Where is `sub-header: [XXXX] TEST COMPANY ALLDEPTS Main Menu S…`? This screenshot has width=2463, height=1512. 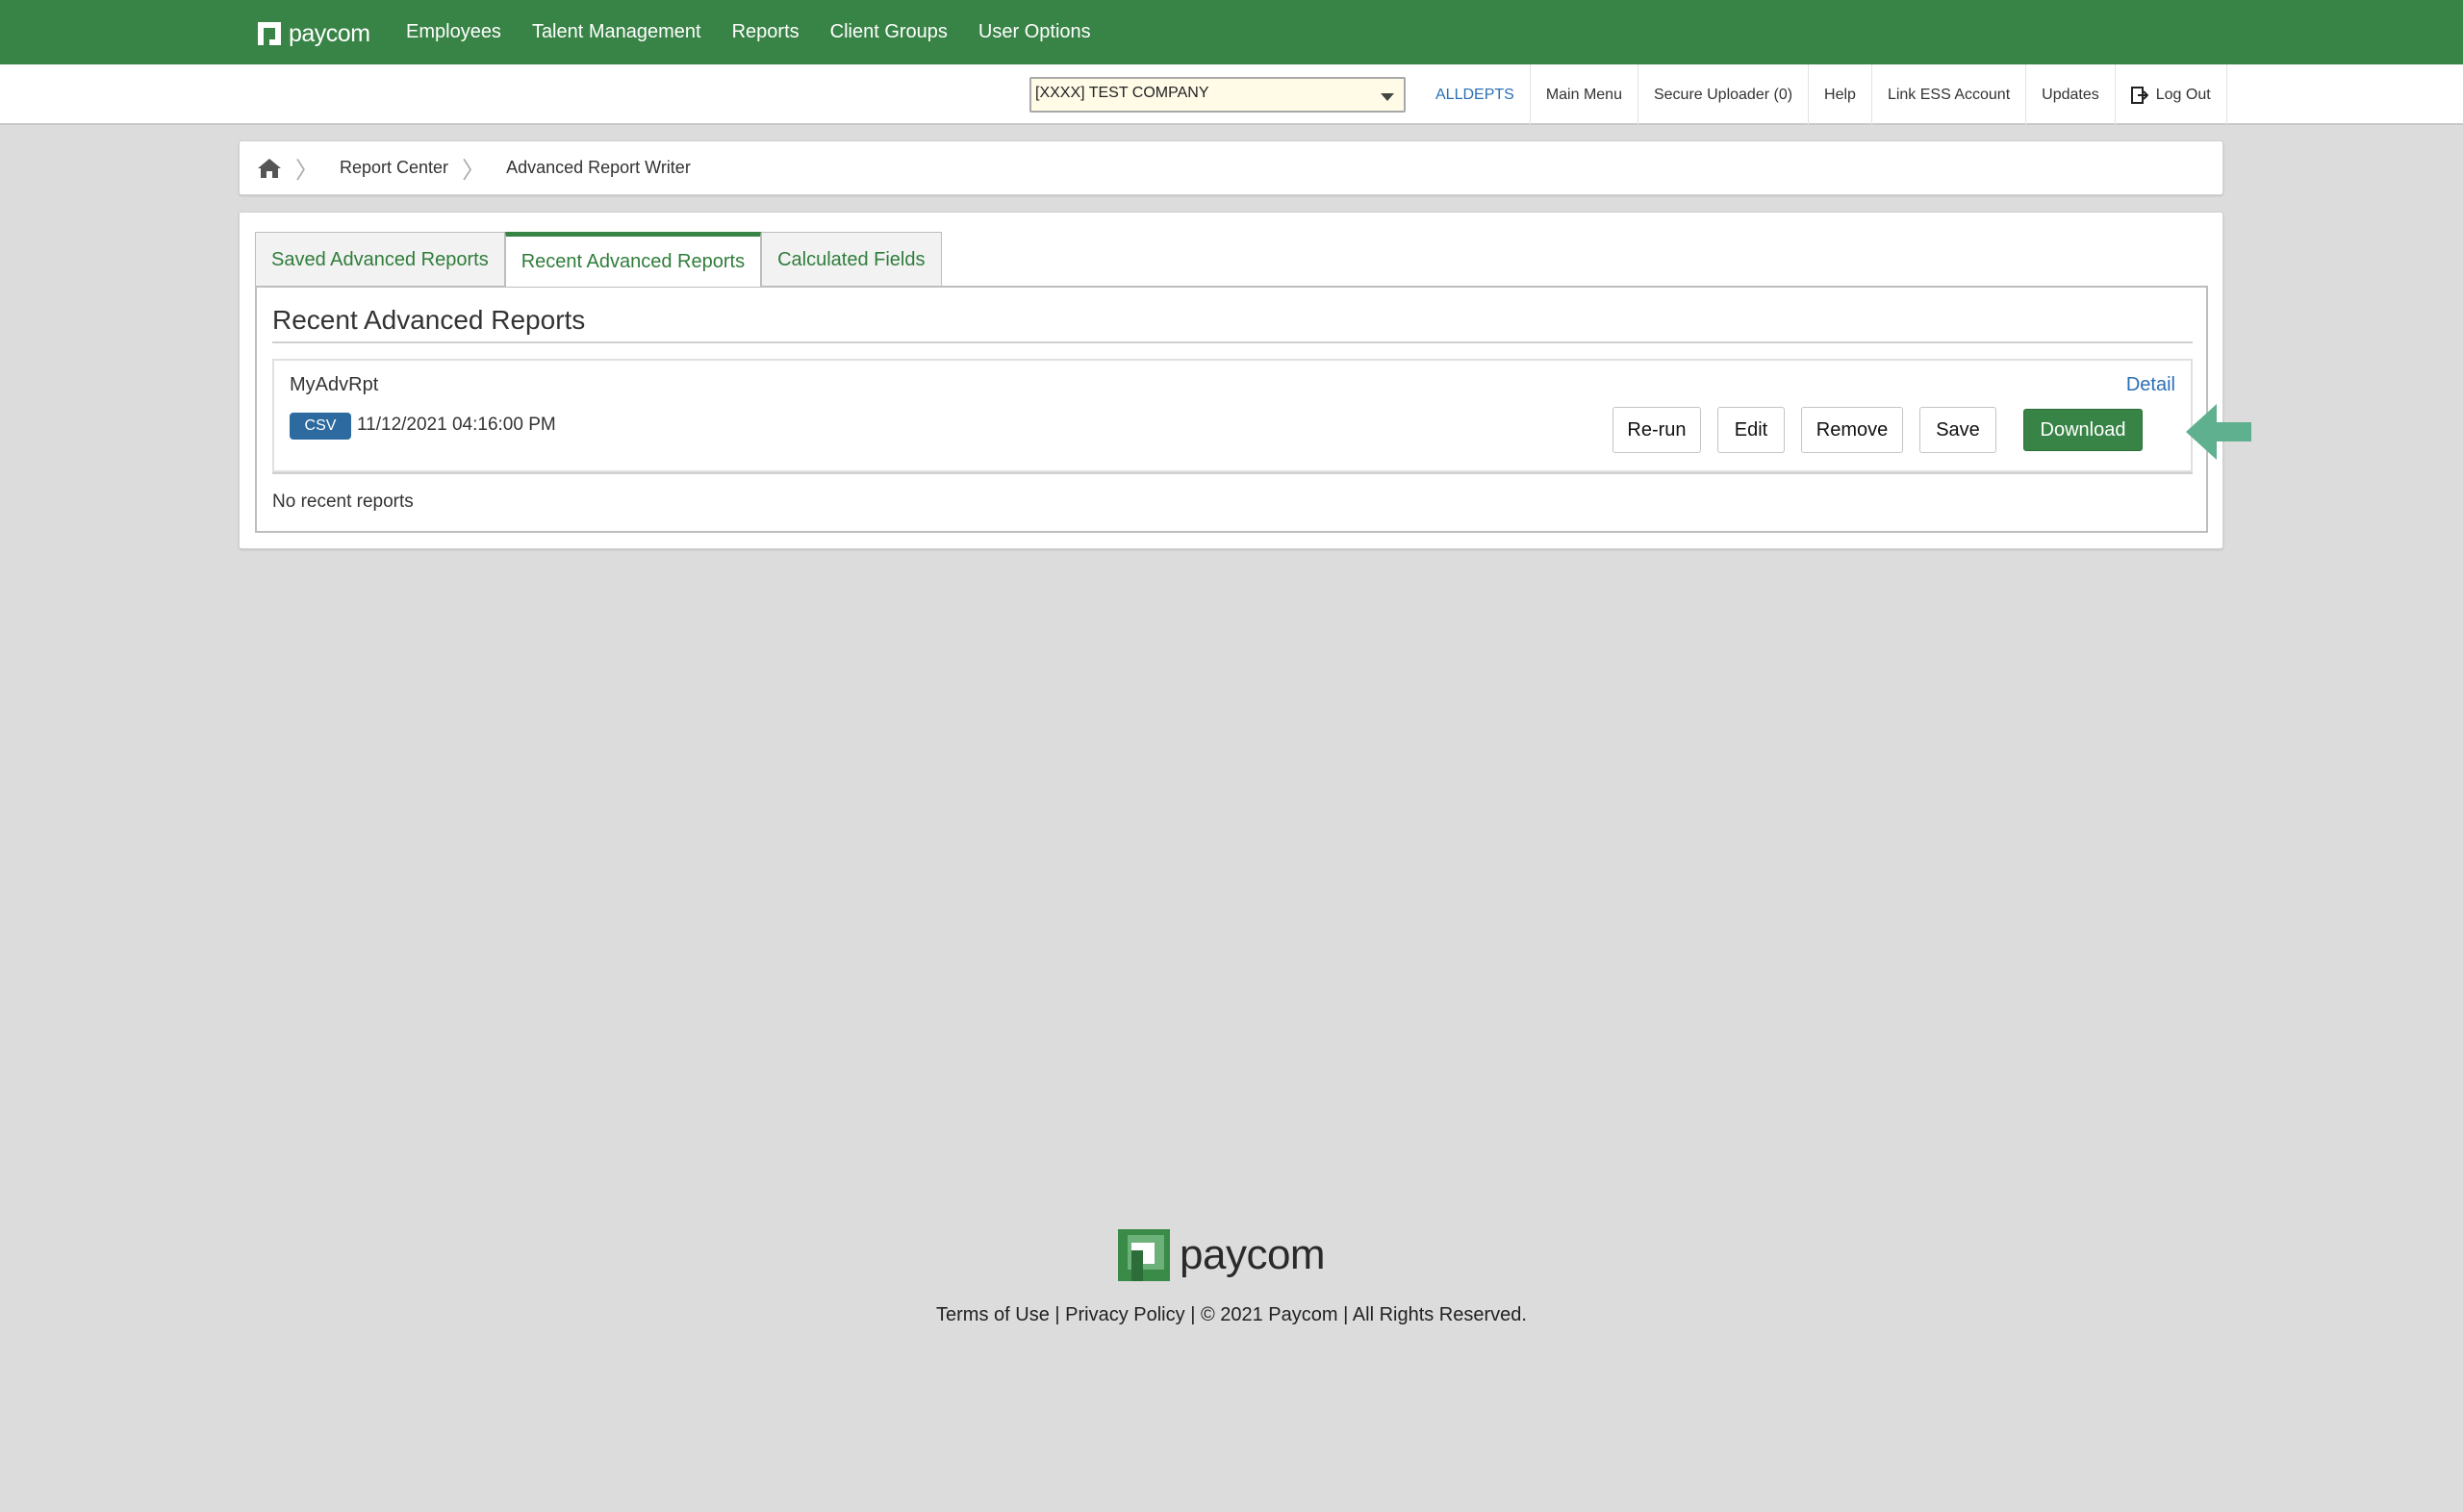 sub-header: [XXXX] TEST COMPANY ALLDEPTS Main Menu S… is located at coordinates (1231, 95).